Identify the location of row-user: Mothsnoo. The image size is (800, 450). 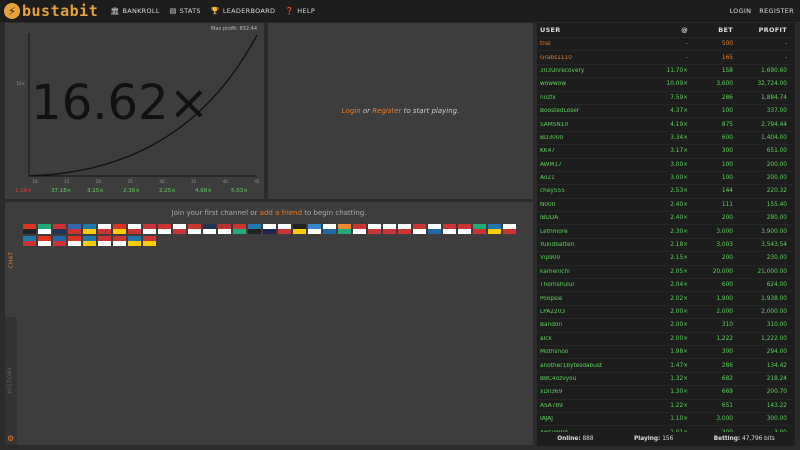
(590, 352).